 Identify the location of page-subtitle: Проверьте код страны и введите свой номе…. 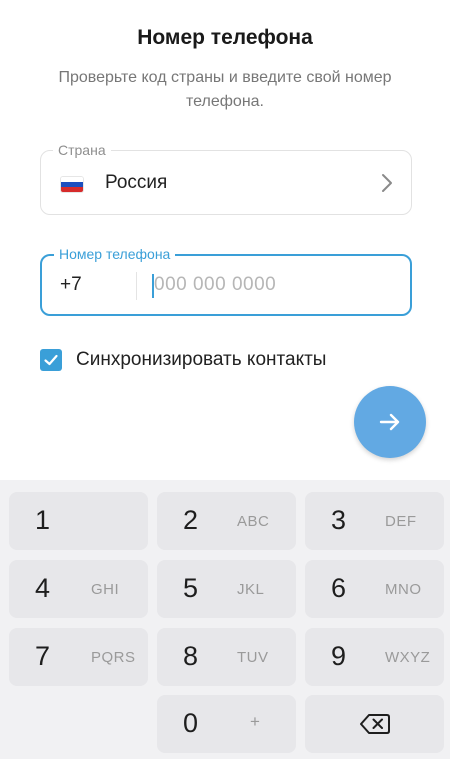
(225, 89).